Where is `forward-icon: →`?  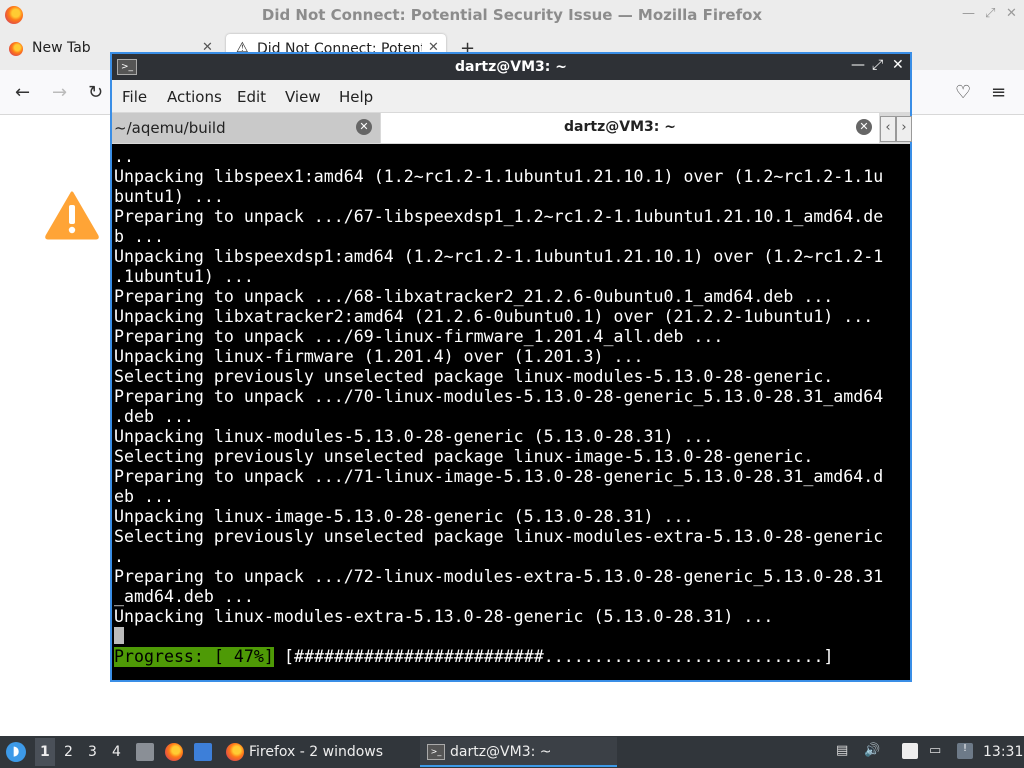 forward-icon: → is located at coordinates (59, 92).